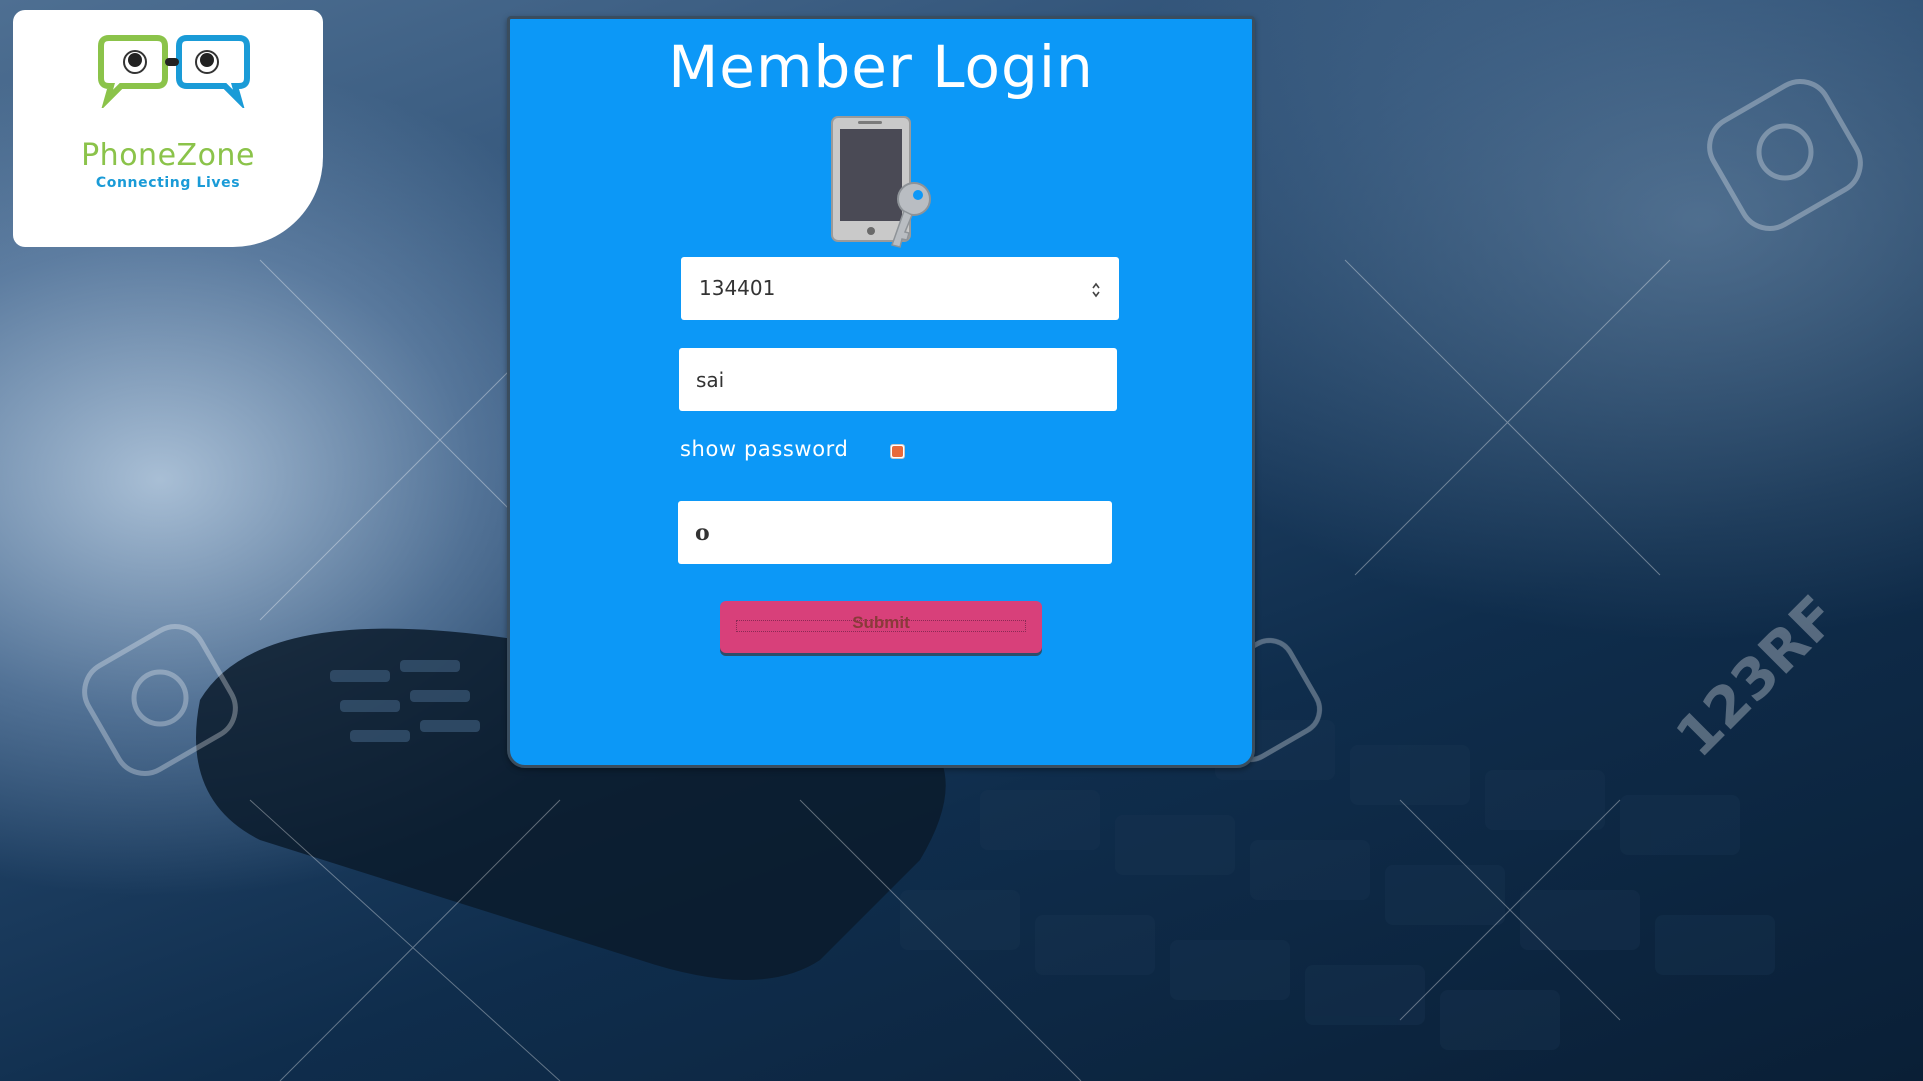 The height and width of the screenshot is (1081, 1923). Describe the element at coordinates (881, 67) in the screenshot. I see `page-title: Member Login` at that location.